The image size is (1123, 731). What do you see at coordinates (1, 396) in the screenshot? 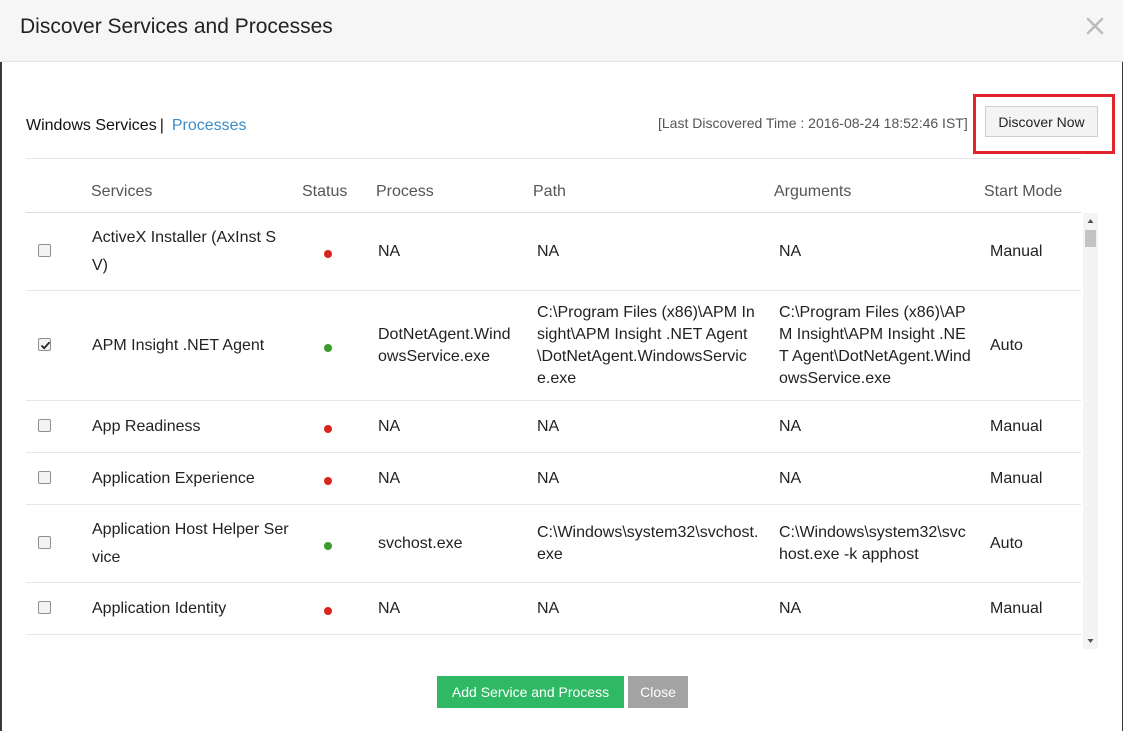
I see `dialog-edge-left` at bounding box center [1, 396].